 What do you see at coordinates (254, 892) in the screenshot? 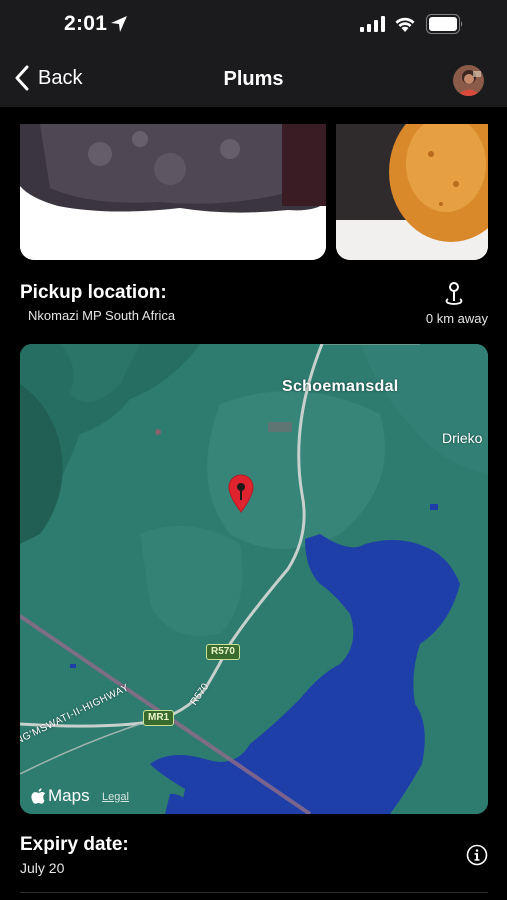
I see `divider` at bounding box center [254, 892].